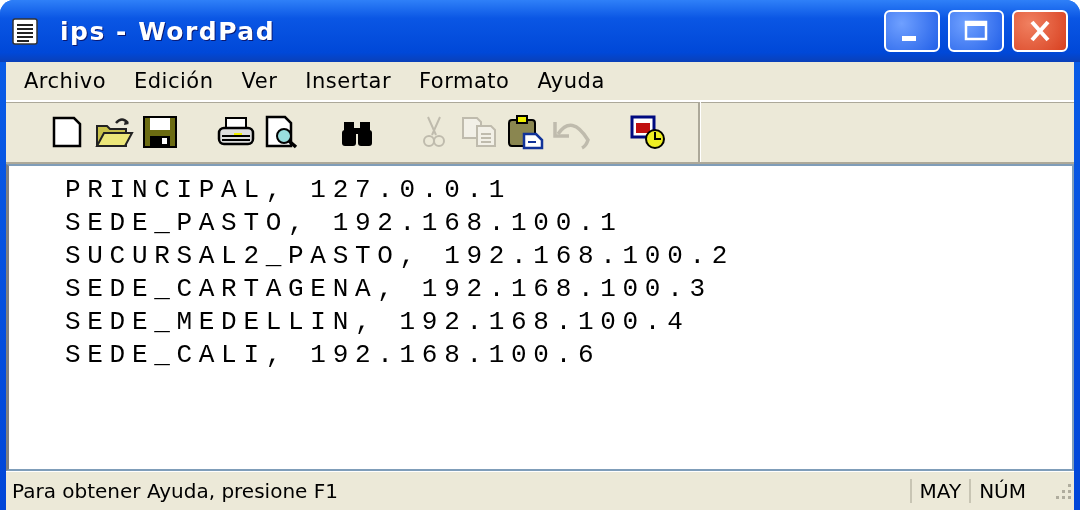  Describe the element at coordinates (344, 223) in the screenshot. I see `text-line: SEDE_PASTO, 192.168.100.1` at that location.